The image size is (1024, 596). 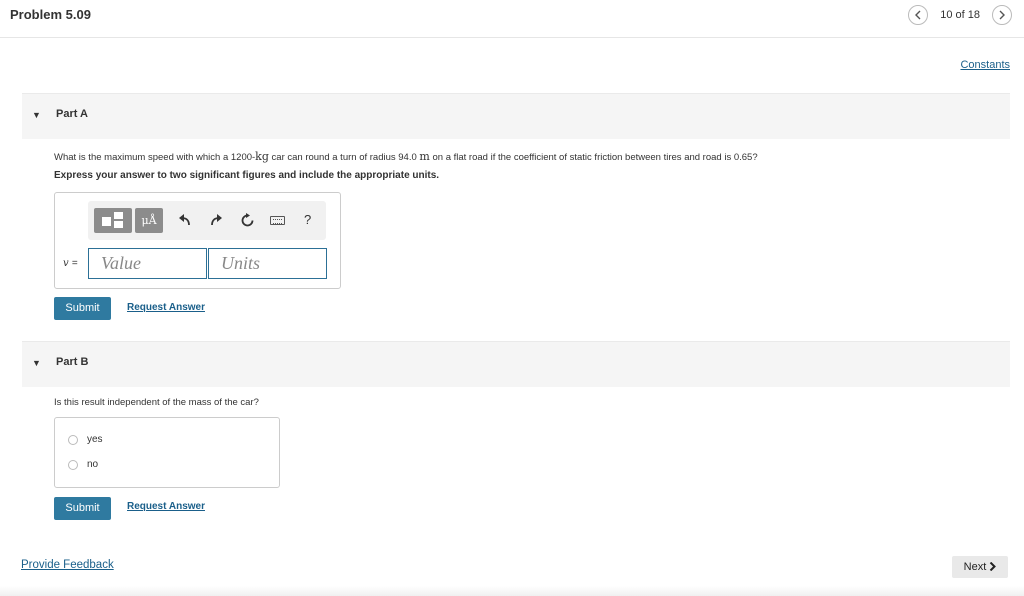 I want to click on next-label: Next, so click(x=975, y=567).